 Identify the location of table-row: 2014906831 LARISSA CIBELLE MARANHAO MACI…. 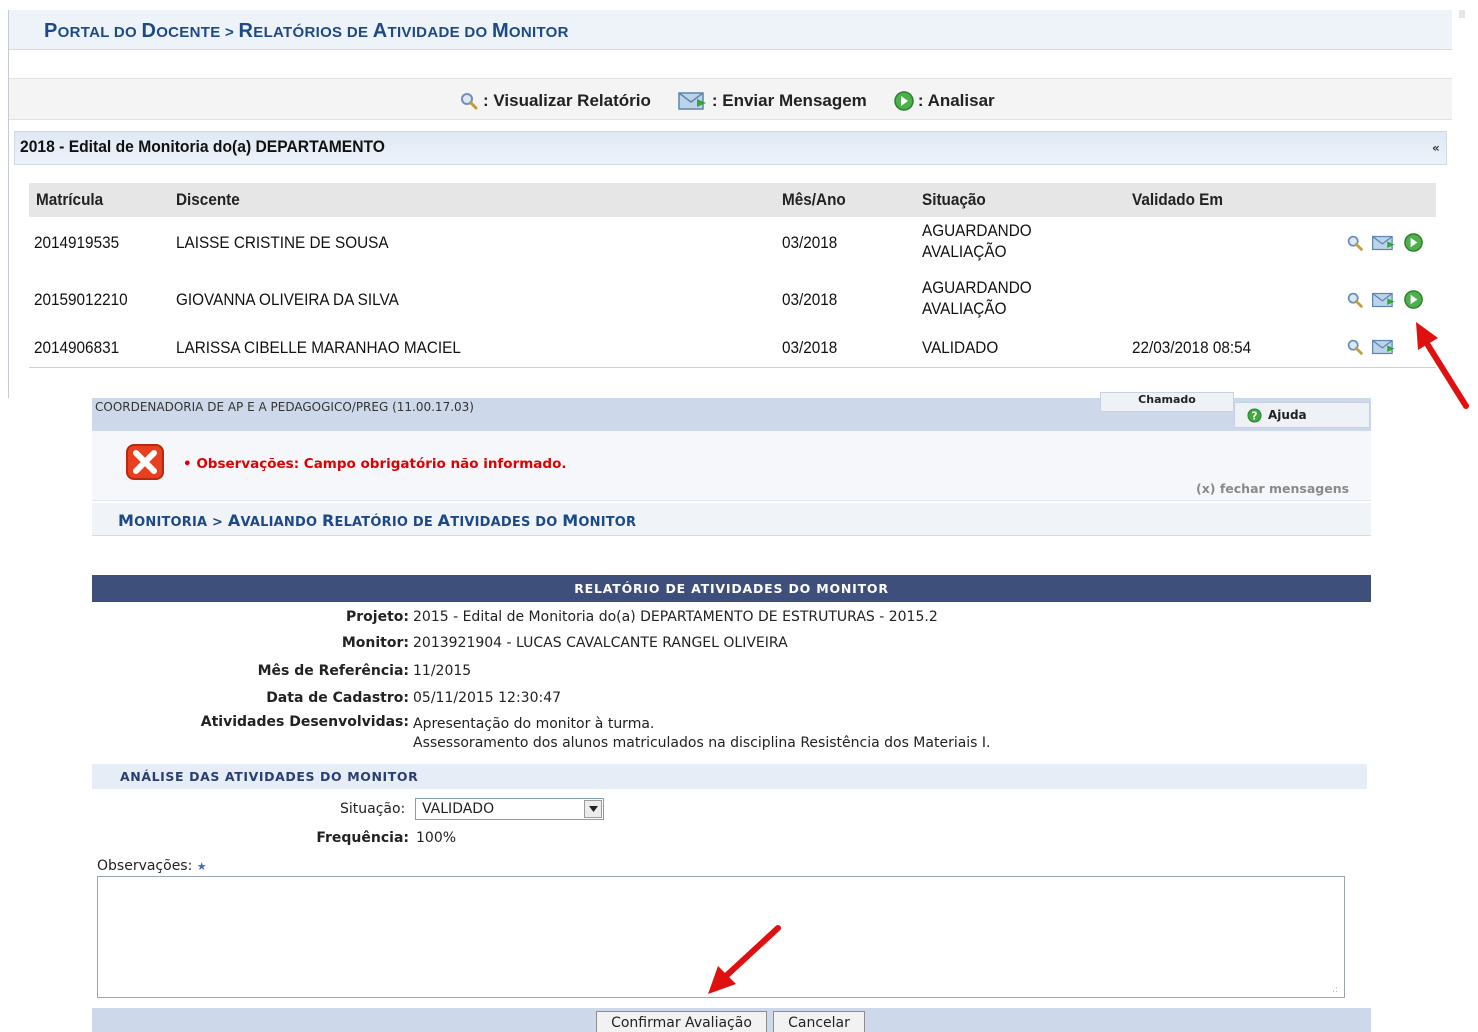
(732, 348).